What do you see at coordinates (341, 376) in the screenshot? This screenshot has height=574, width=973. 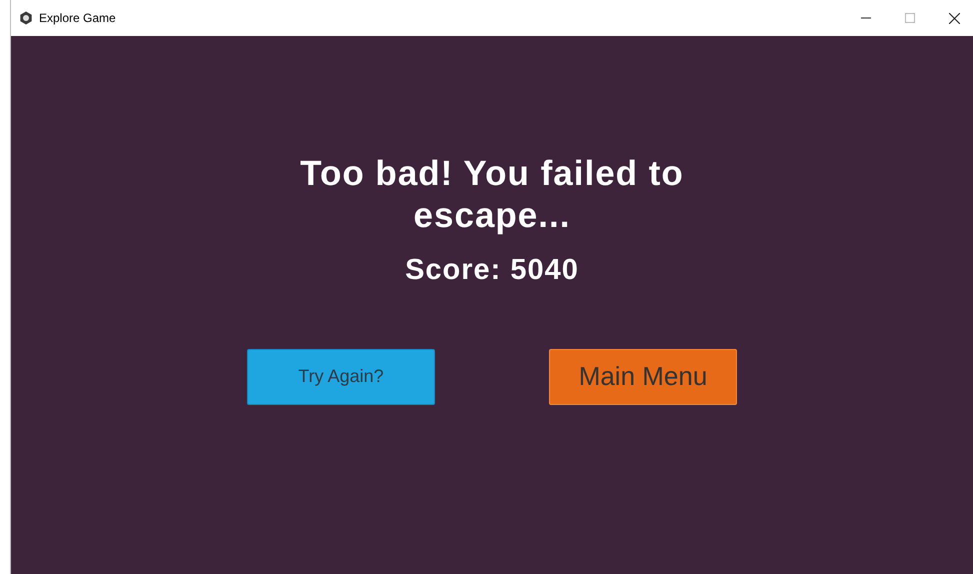 I see `try-again-button: Try Again?` at bounding box center [341, 376].